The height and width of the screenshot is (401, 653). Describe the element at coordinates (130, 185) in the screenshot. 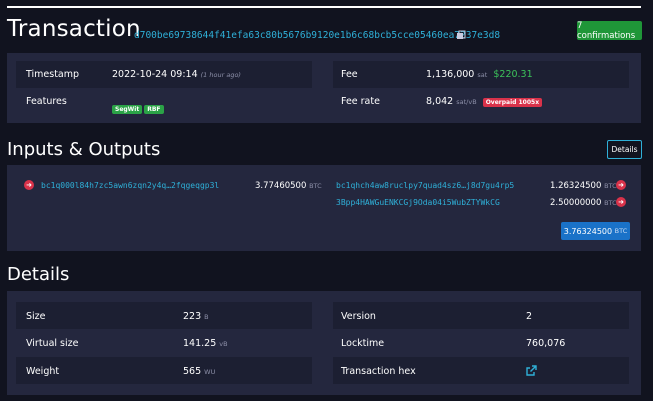

I see `input-address: bc1q000l84h7zc5awn6zqn2y4q…2fqgeqgp3l` at that location.